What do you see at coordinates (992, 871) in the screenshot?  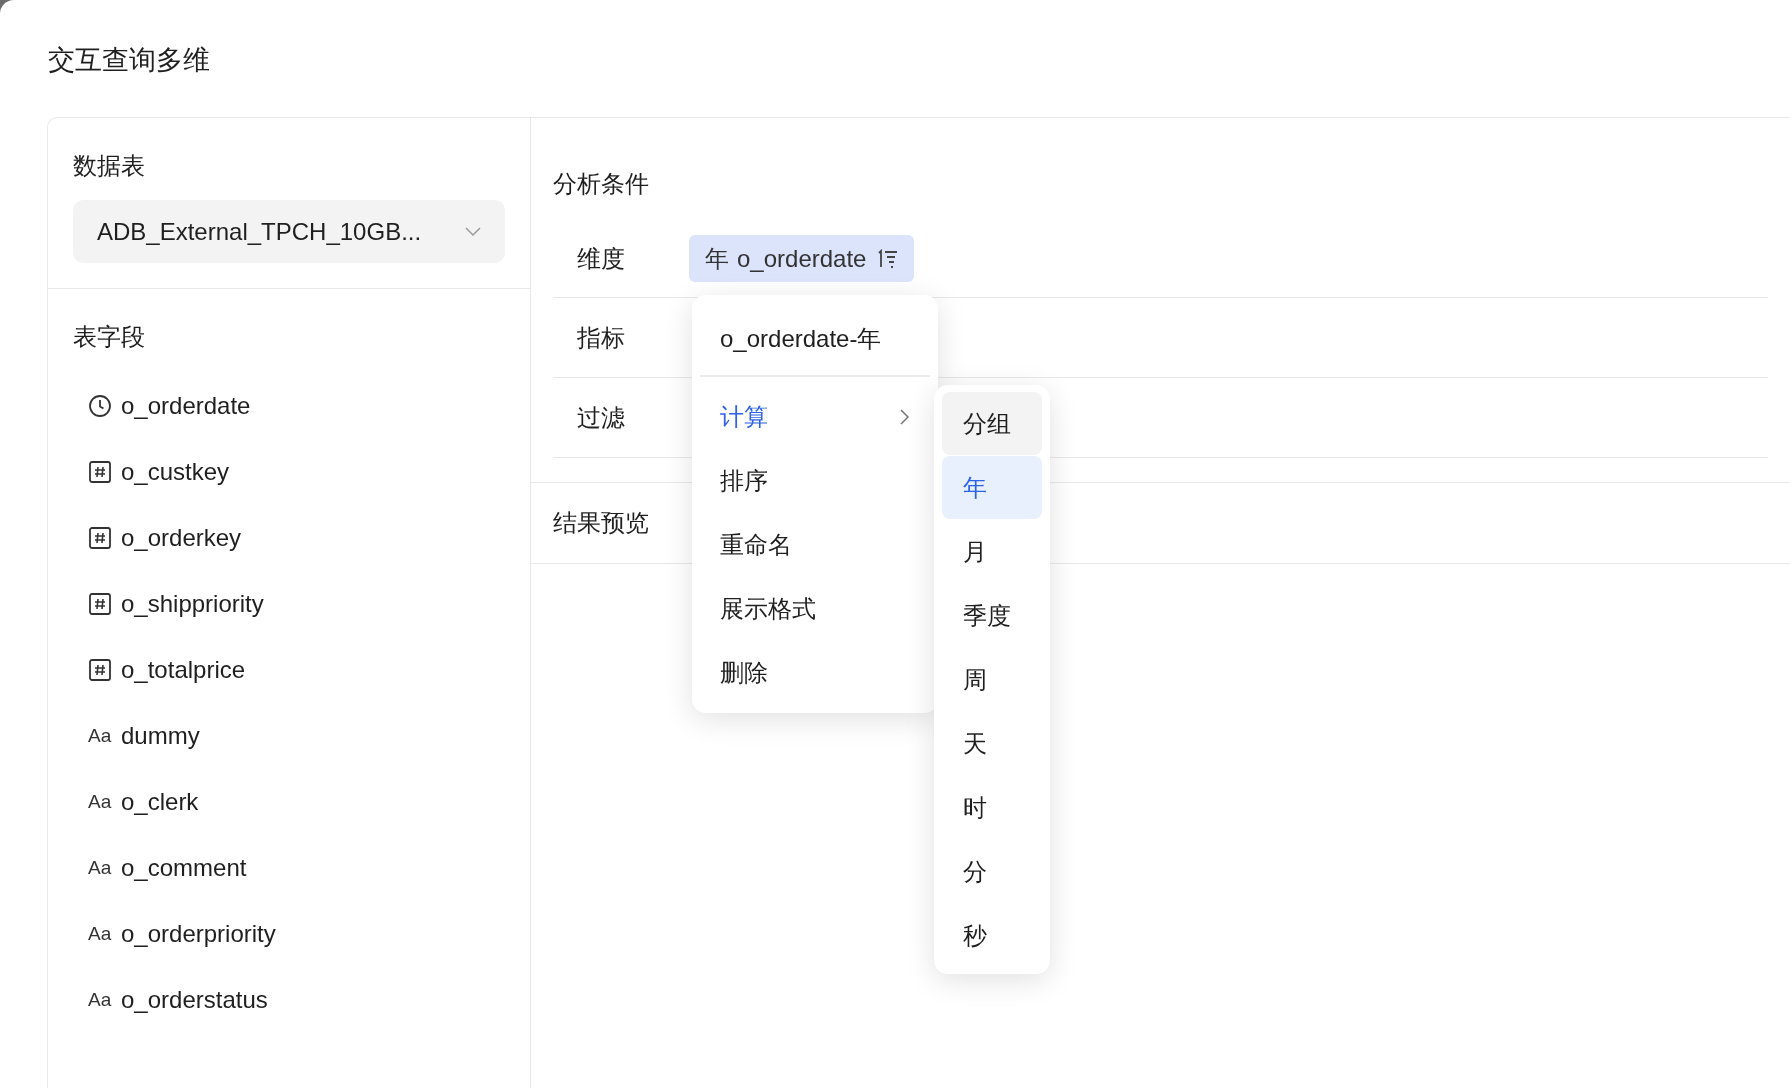 I see `submenu-item: 分` at bounding box center [992, 871].